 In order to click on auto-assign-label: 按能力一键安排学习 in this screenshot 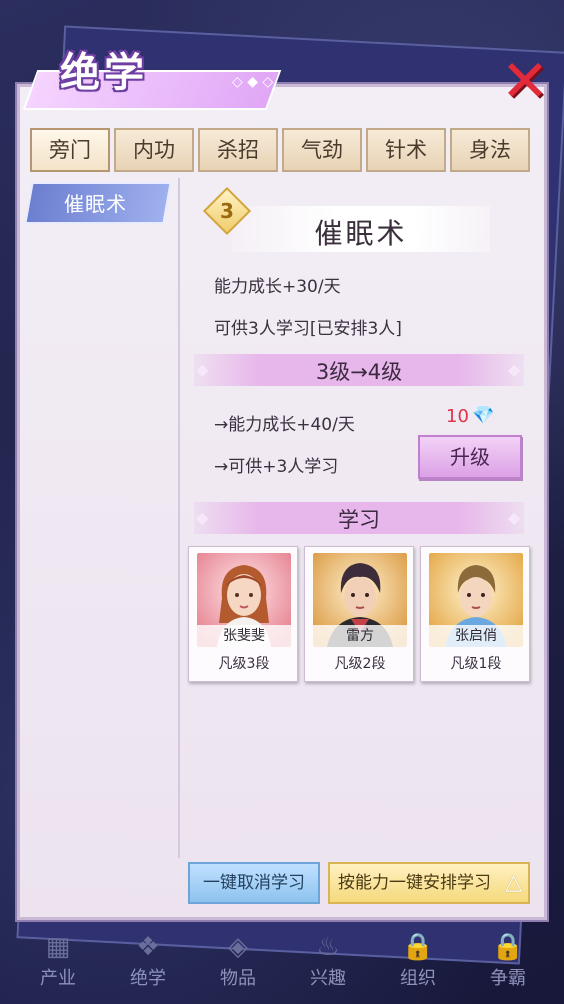, I will do `click(414, 883)`.